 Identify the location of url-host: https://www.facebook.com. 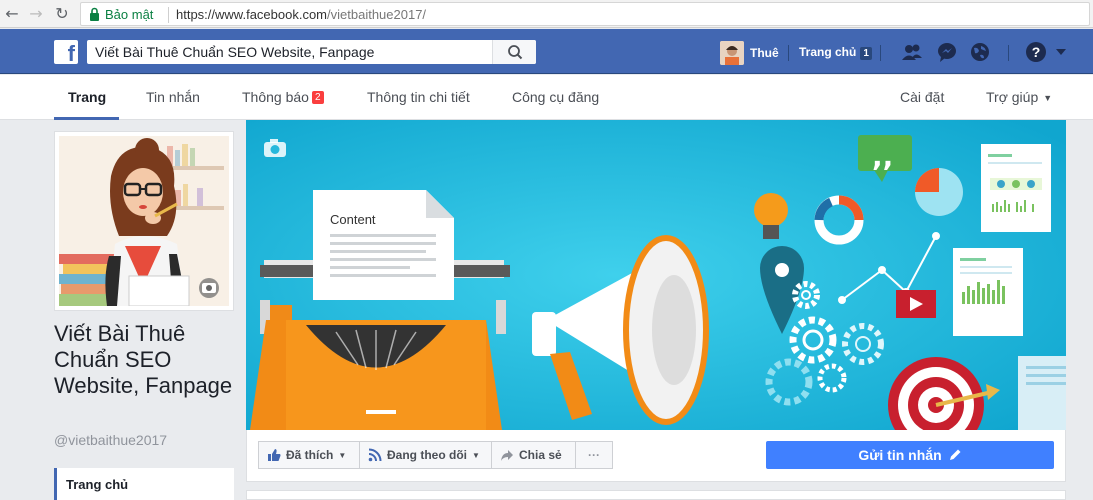
(252, 14).